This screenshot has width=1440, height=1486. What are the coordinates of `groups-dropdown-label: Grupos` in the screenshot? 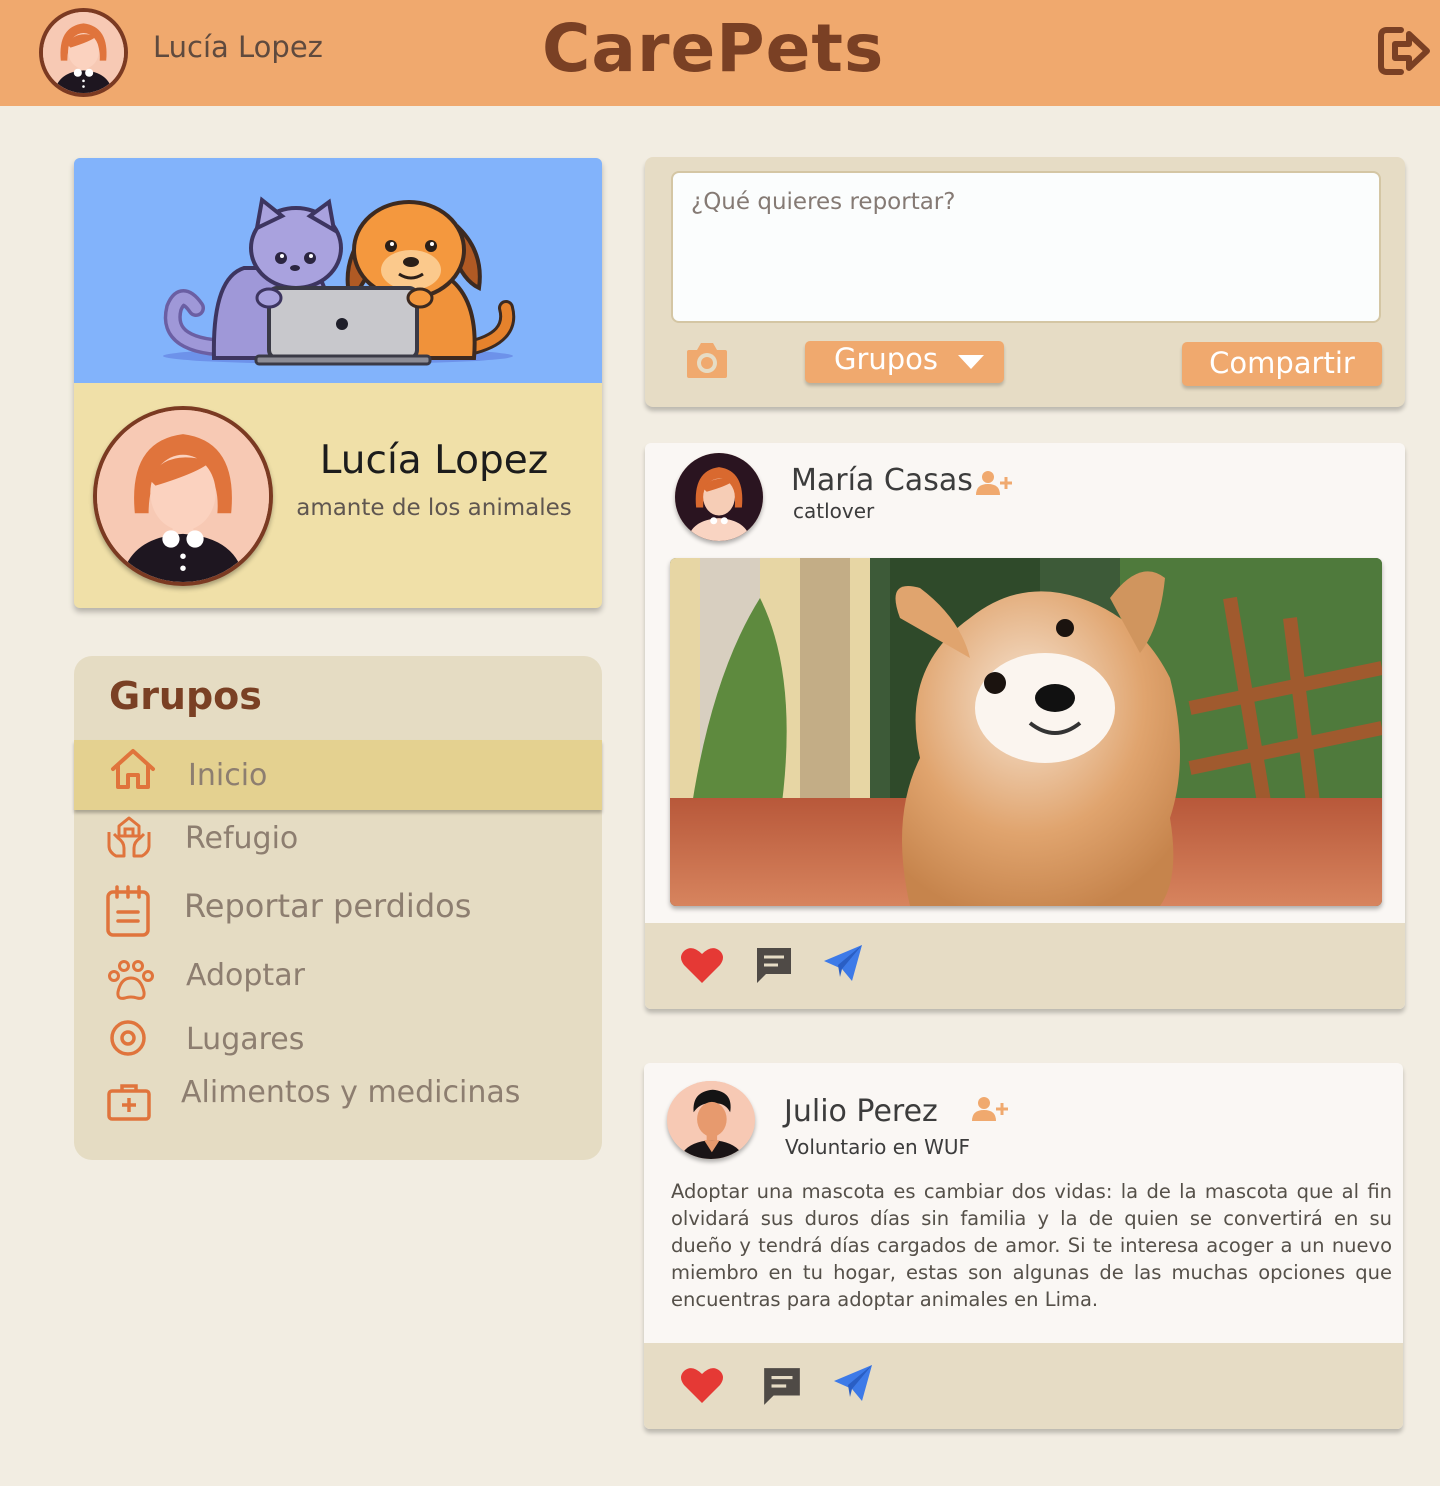 It's located at (886, 359).